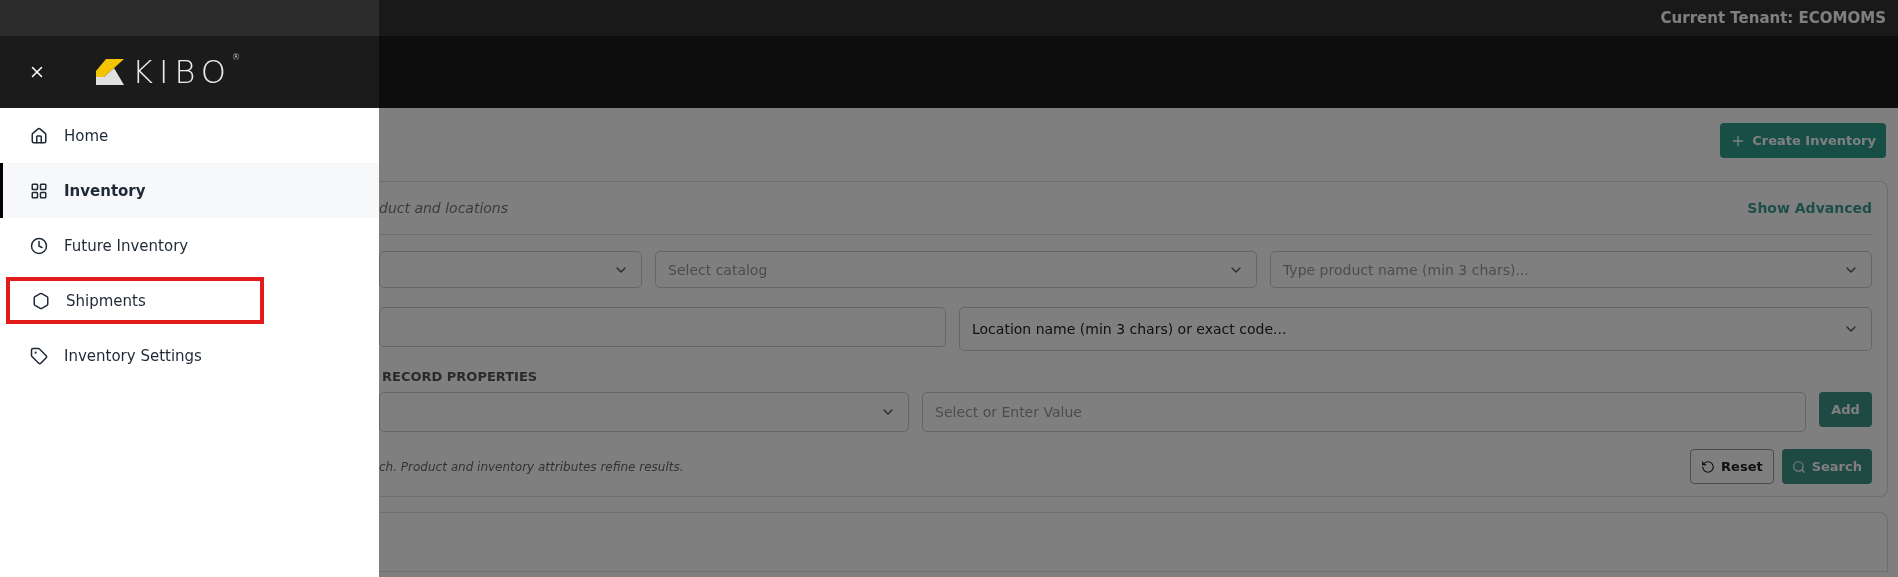 This screenshot has width=1898, height=577. I want to click on nav-item: Home, so click(189, 135).